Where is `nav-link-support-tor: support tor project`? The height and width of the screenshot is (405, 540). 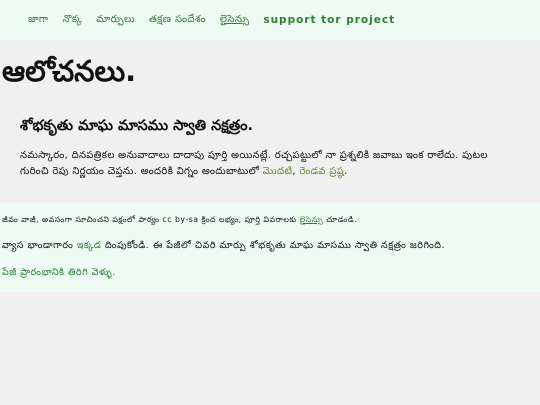
nav-link-support-tor: support tor project is located at coordinates (329, 20).